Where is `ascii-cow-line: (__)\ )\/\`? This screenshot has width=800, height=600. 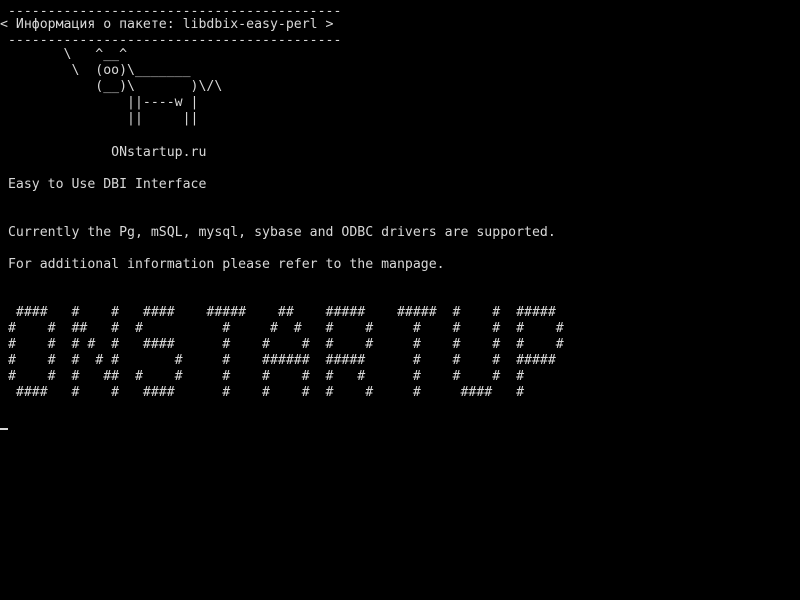 ascii-cow-line: (__)\ )\/\ is located at coordinates (111, 86).